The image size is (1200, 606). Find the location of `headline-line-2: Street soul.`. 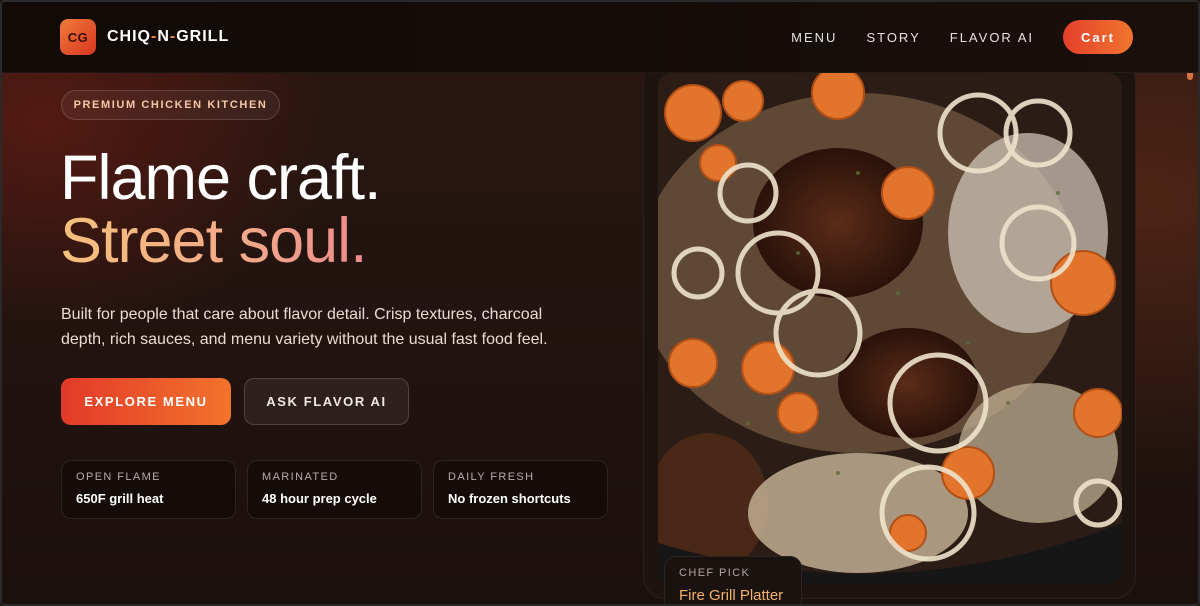

headline-line-2: Street soul. is located at coordinates (214, 241).